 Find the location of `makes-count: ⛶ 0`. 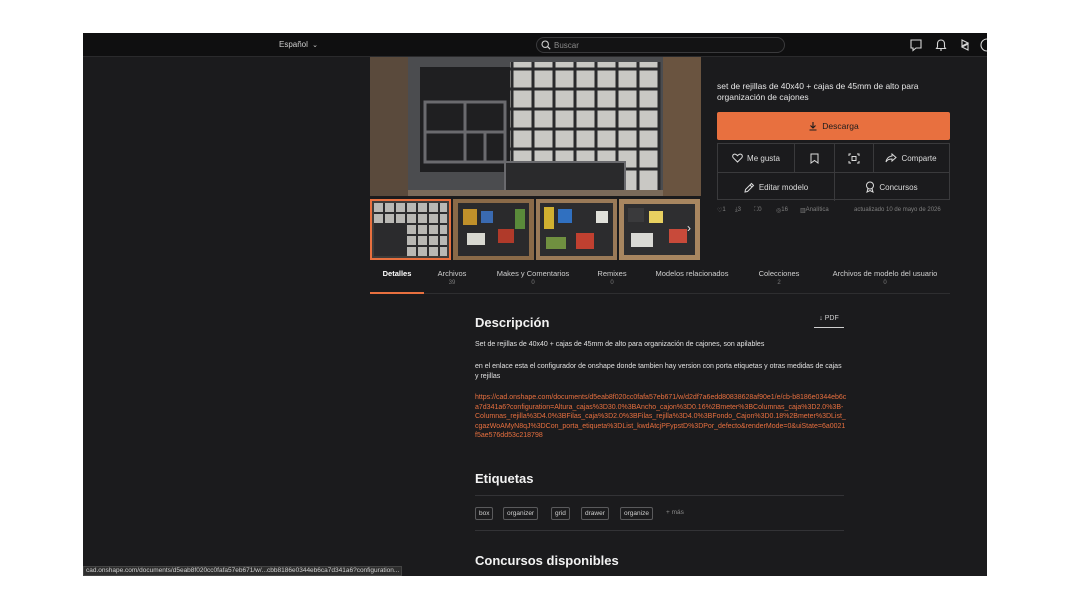

makes-count: ⛶ 0 is located at coordinates (758, 210).